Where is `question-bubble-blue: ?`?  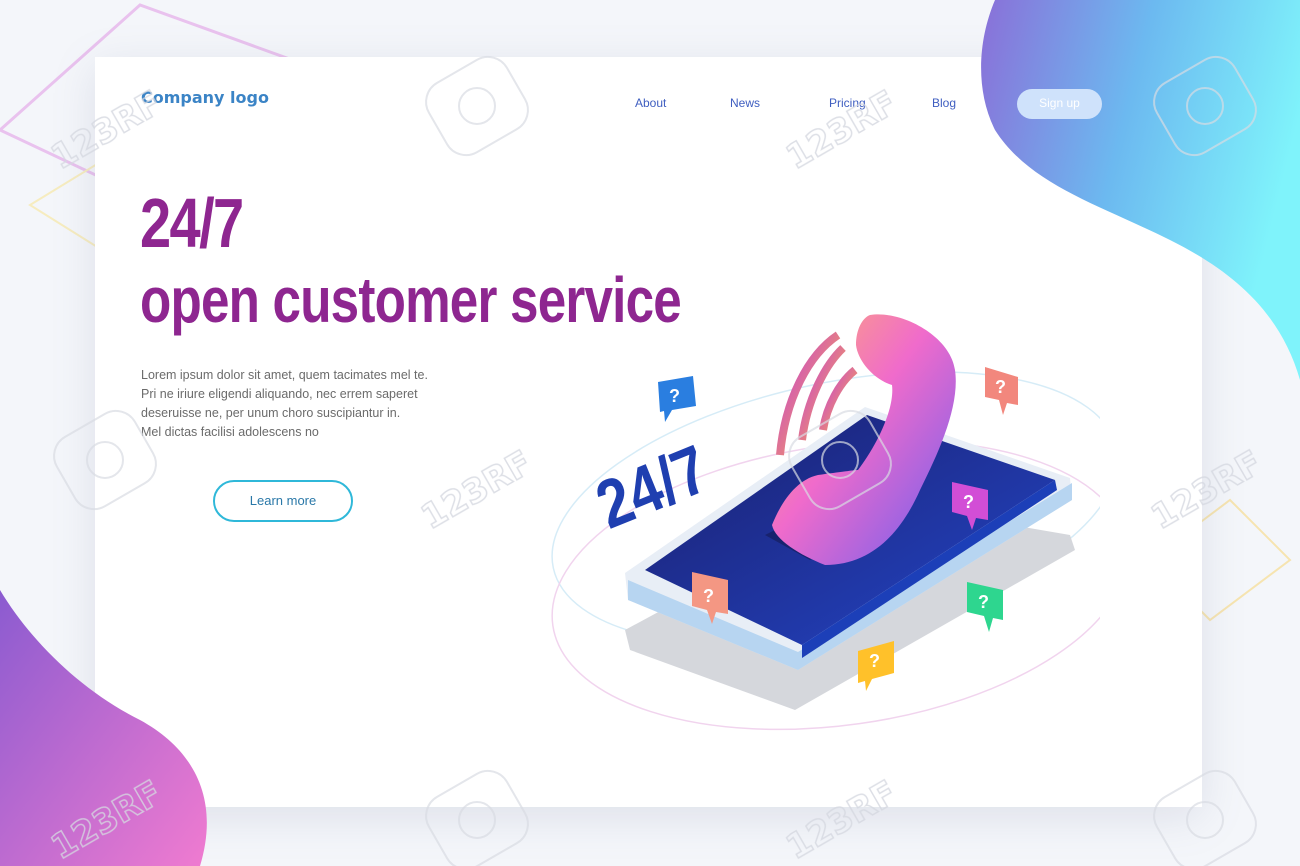 question-bubble-blue: ? is located at coordinates (677, 399).